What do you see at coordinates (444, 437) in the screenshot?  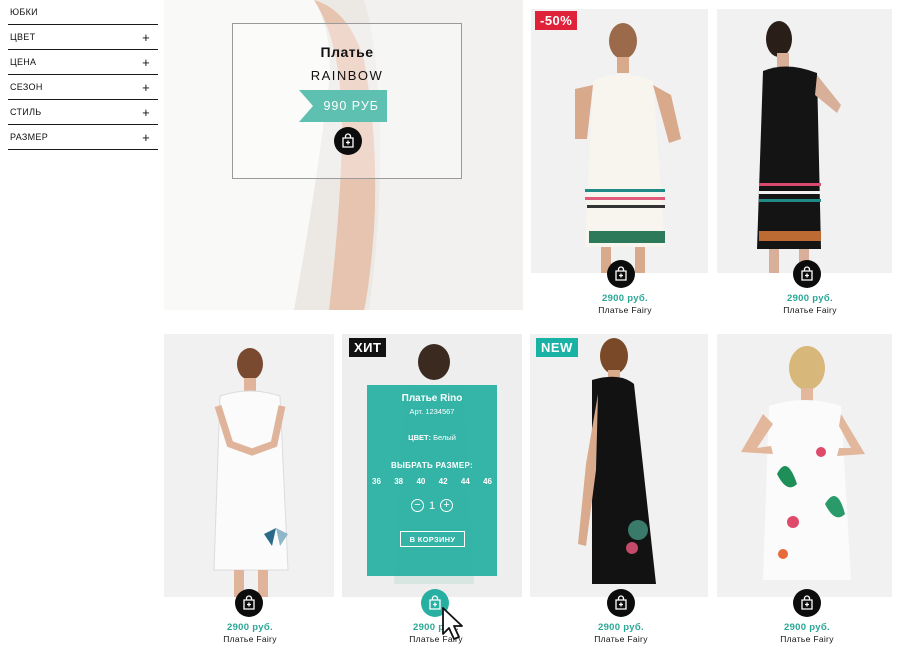 I see `color-value: Белый` at bounding box center [444, 437].